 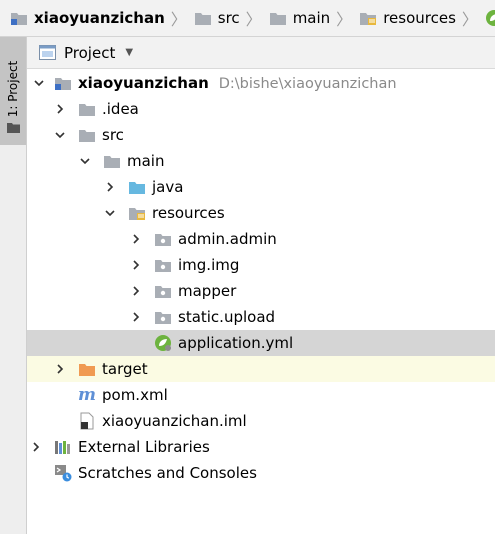 What do you see at coordinates (125, 369) in the screenshot?
I see `tree-label: target` at bounding box center [125, 369].